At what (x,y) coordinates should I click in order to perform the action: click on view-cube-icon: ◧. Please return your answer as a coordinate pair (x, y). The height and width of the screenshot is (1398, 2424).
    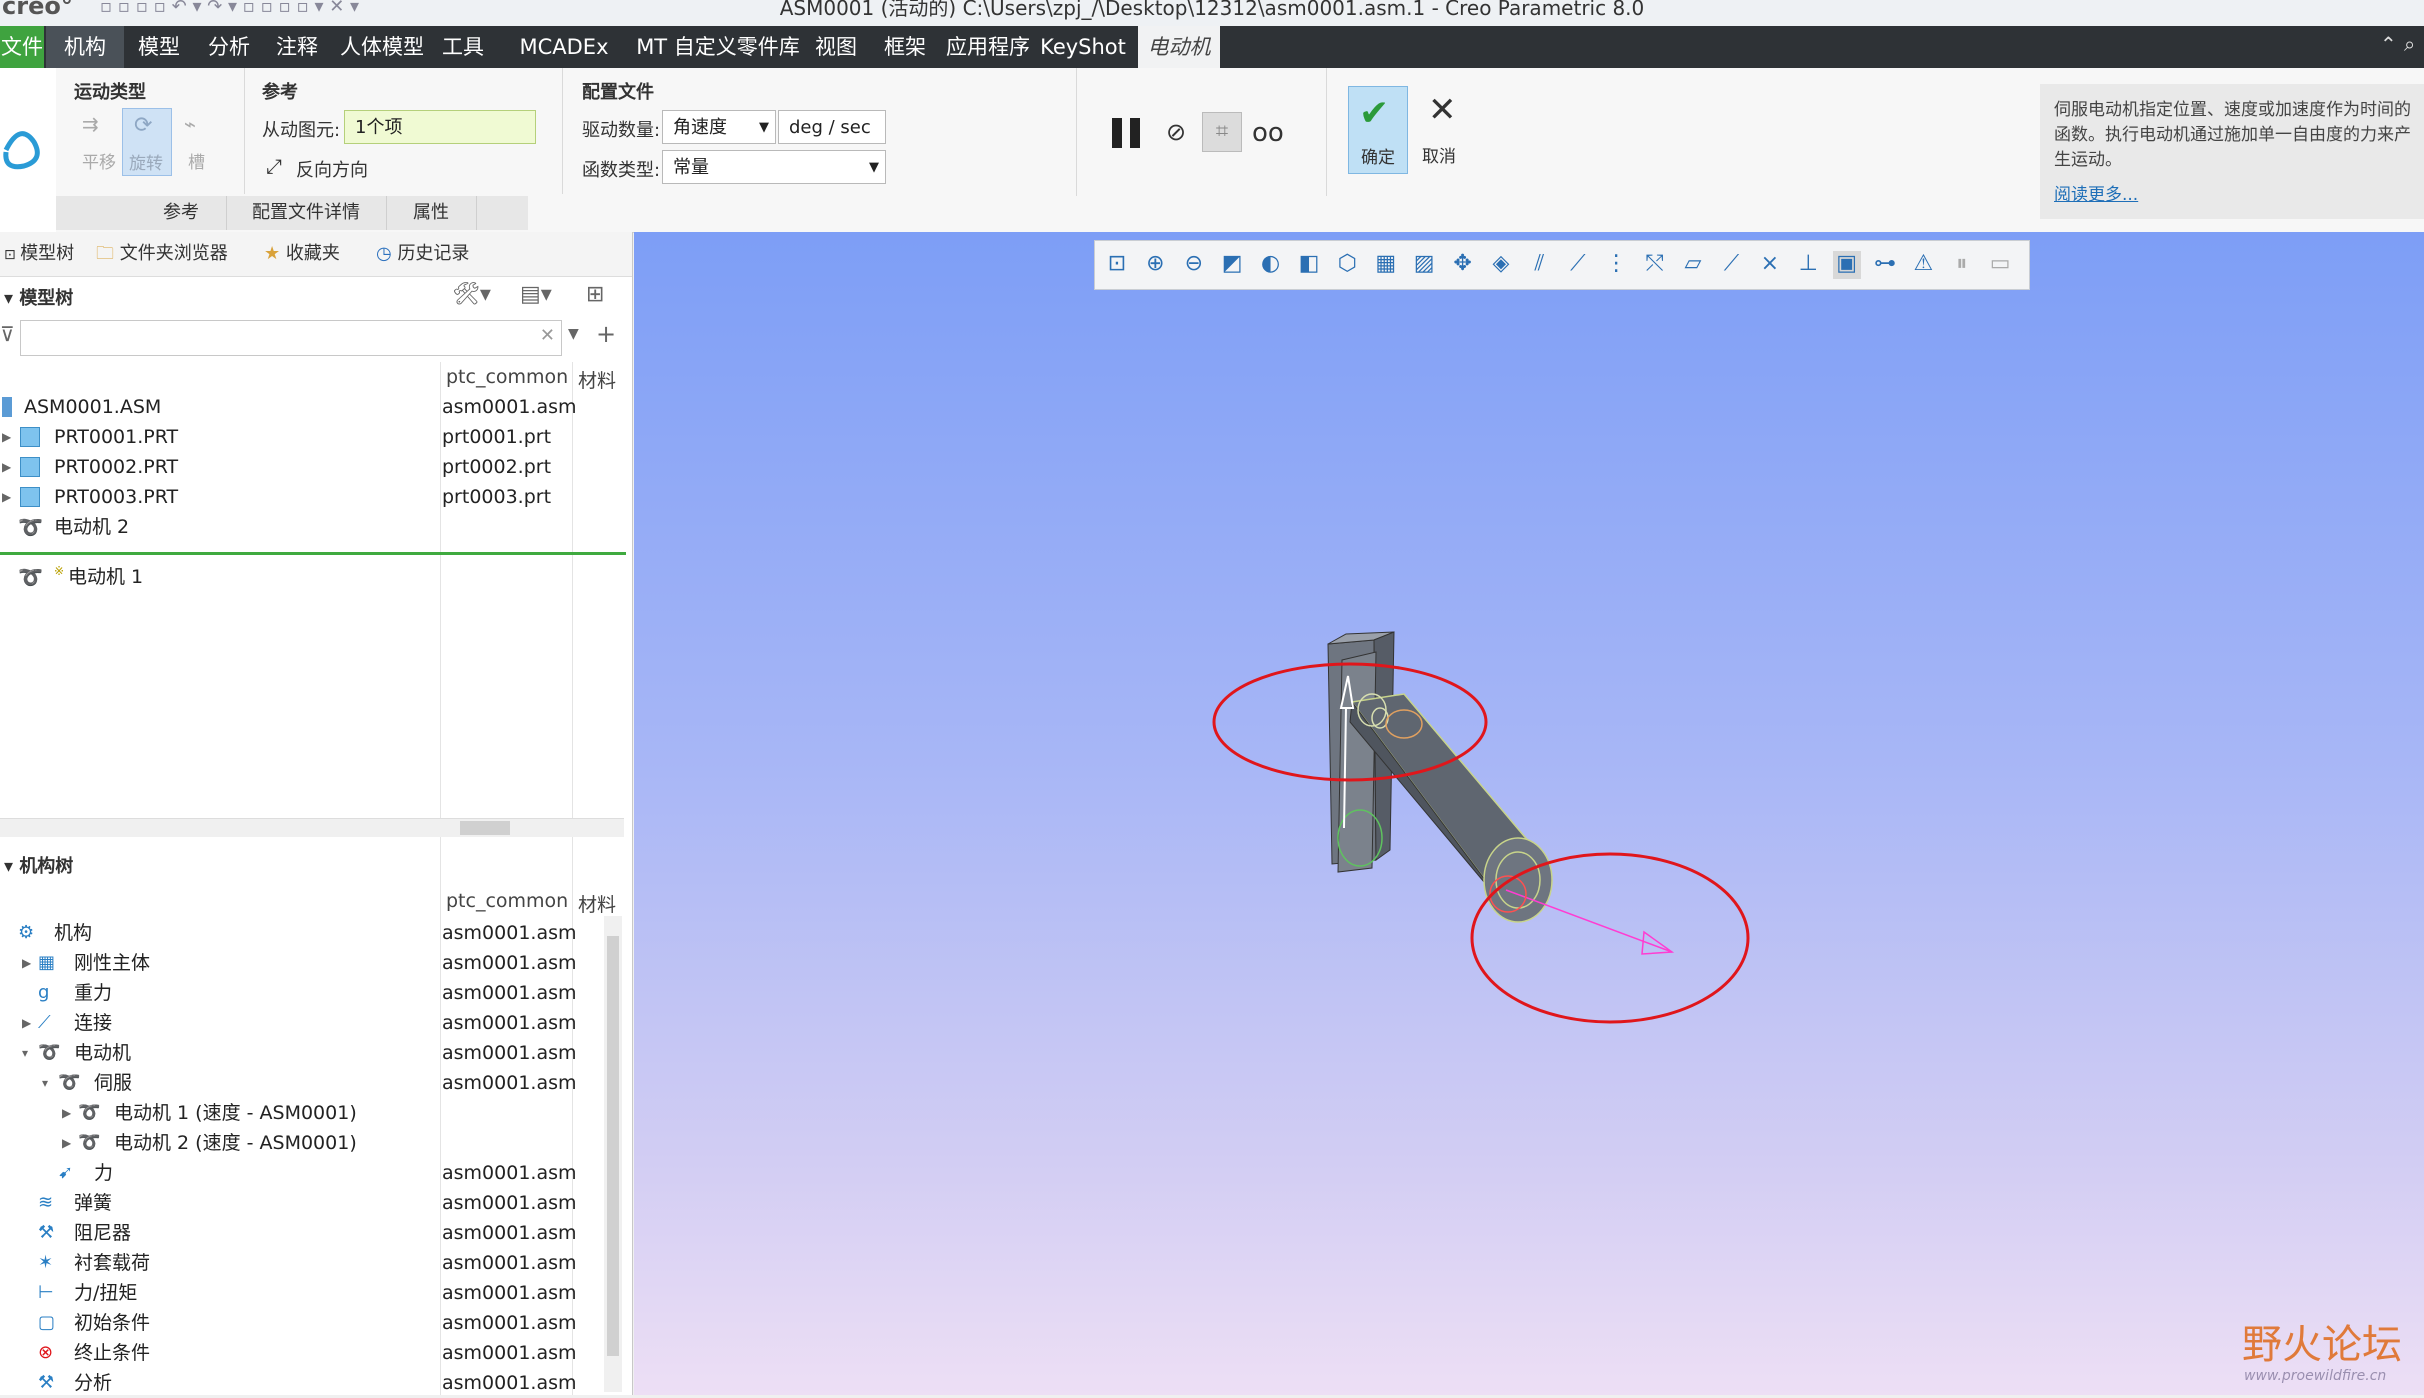
    Looking at the image, I should click on (1309, 265).